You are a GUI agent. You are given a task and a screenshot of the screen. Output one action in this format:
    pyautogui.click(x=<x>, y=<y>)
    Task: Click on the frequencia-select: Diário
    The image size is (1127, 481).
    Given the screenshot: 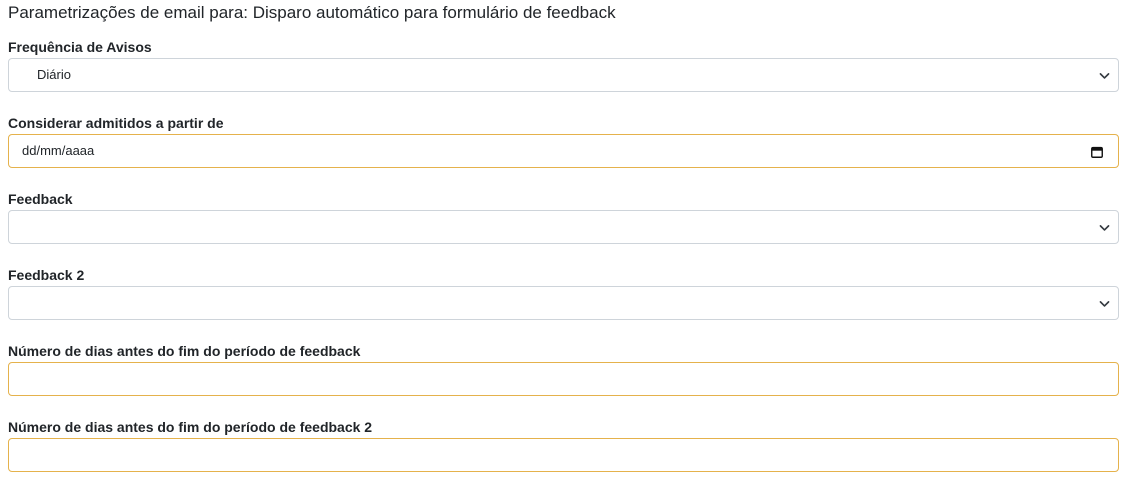 What is the action you would take?
    pyautogui.click(x=563, y=75)
    